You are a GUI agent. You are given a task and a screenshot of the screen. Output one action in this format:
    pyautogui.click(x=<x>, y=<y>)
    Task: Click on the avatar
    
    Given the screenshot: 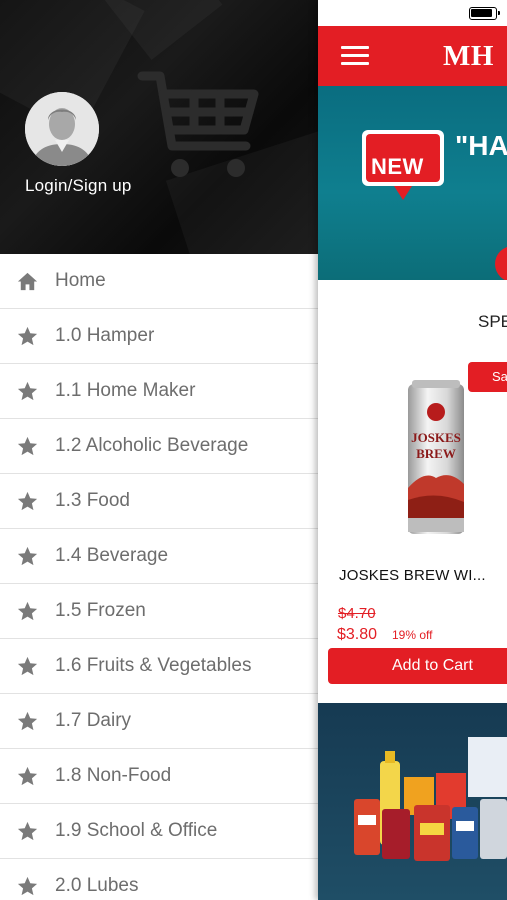 What is the action you would take?
    pyautogui.click(x=62, y=129)
    